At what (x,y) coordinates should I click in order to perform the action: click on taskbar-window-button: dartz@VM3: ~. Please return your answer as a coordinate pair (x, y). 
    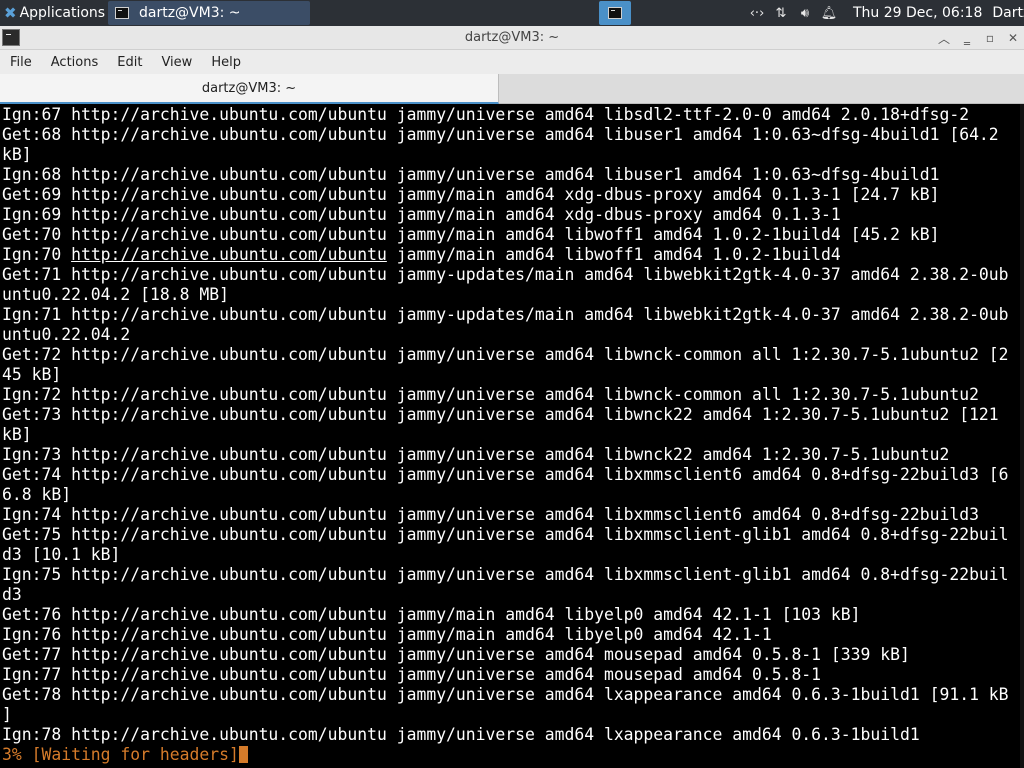
    Looking at the image, I should click on (209, 13).